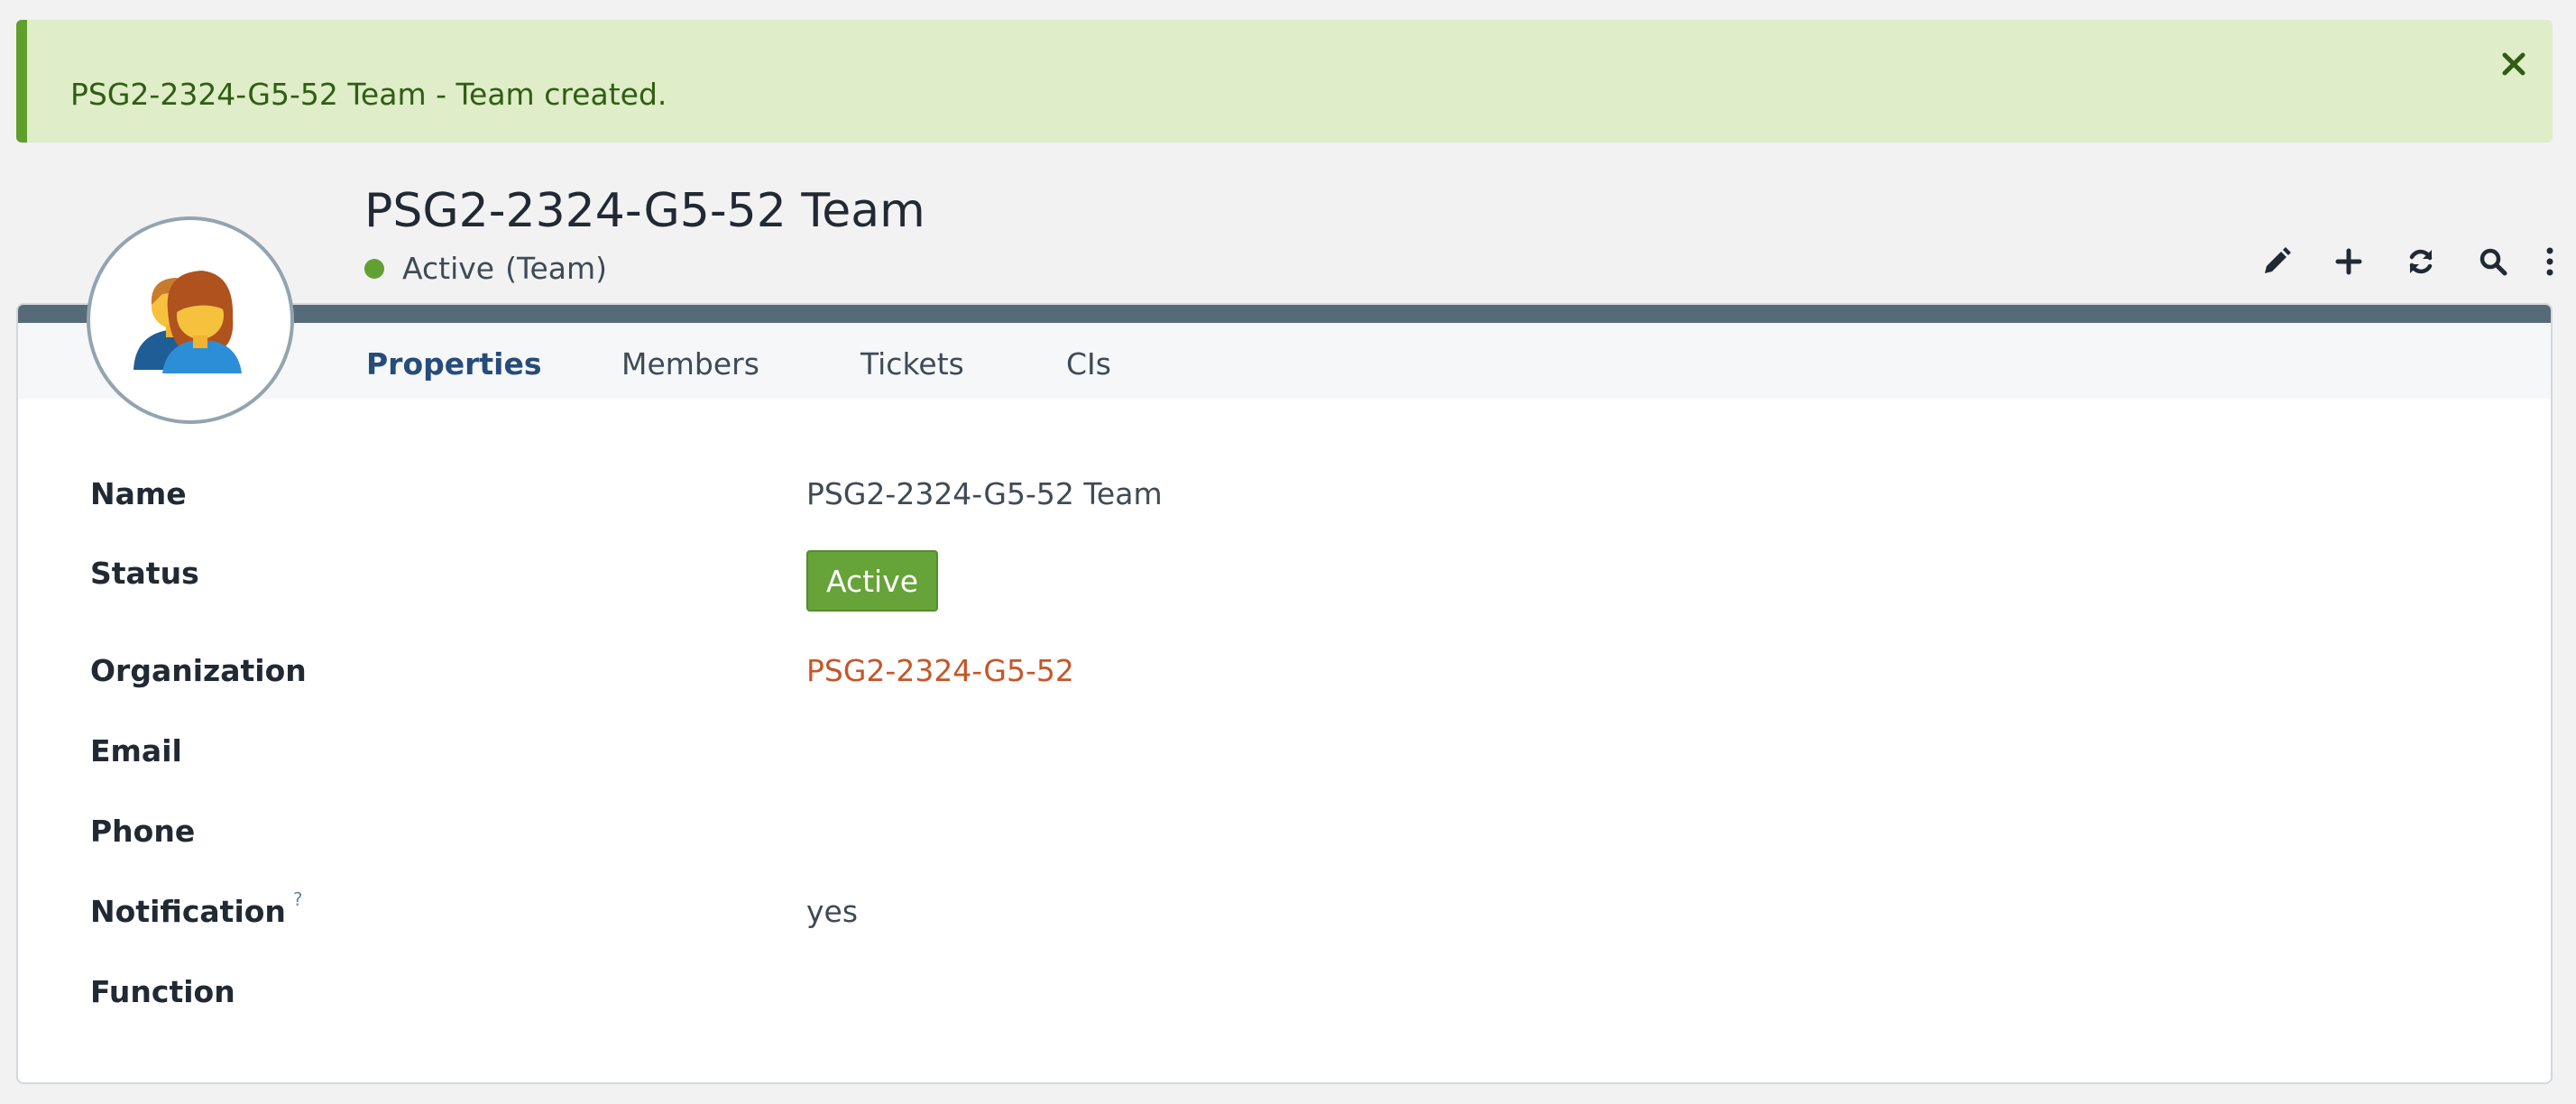 The height and width of the screenshot is (1104, 2576). What do you see at coordinates (985, 494) in the screenshot?
I see `name-value: PSG2-2324-G5-52 Team` at bounding box center [985, 494].